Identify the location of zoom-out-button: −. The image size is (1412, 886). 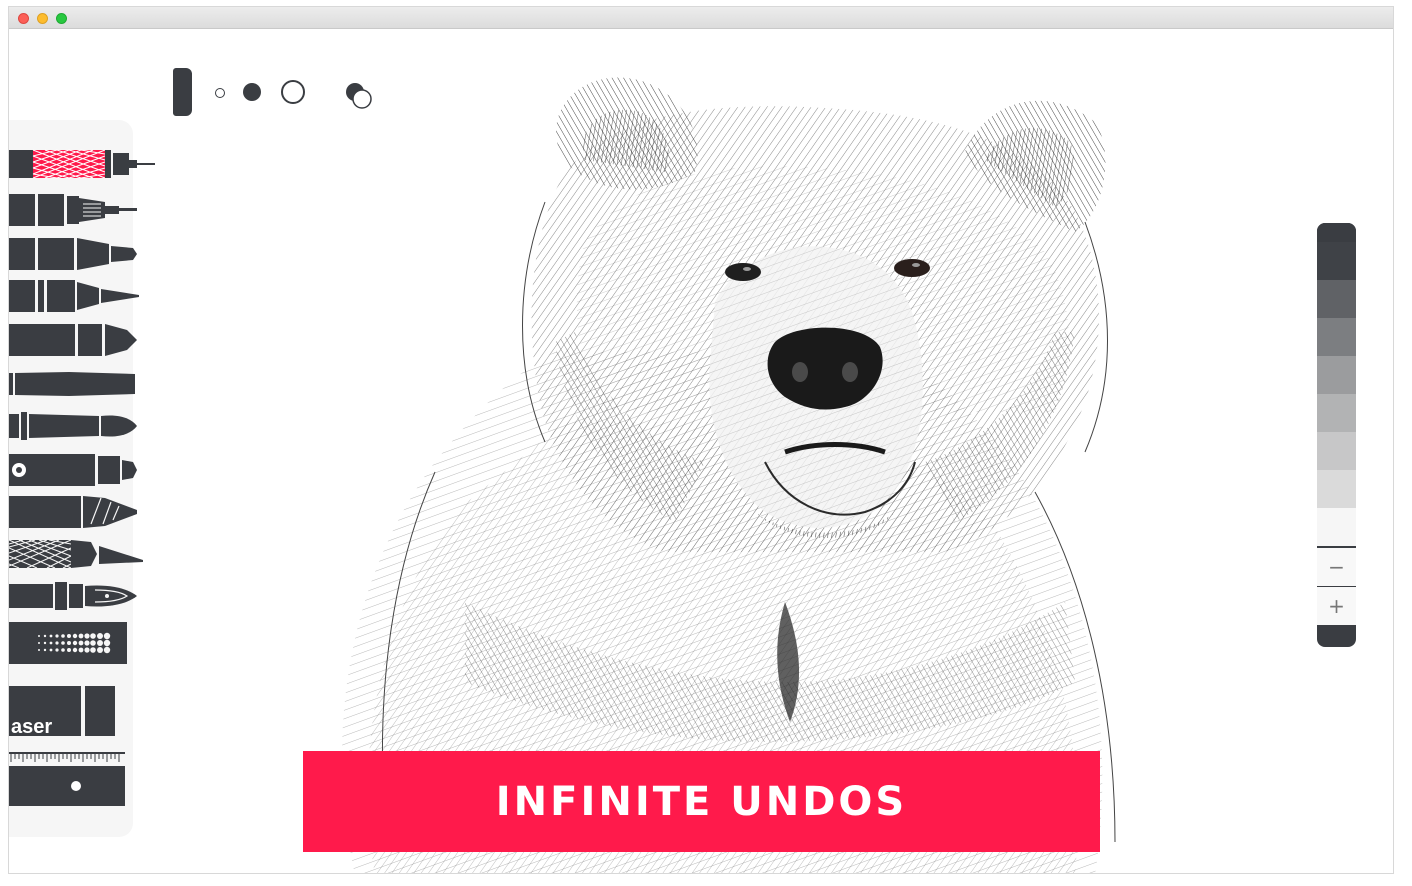
(1336, 567).